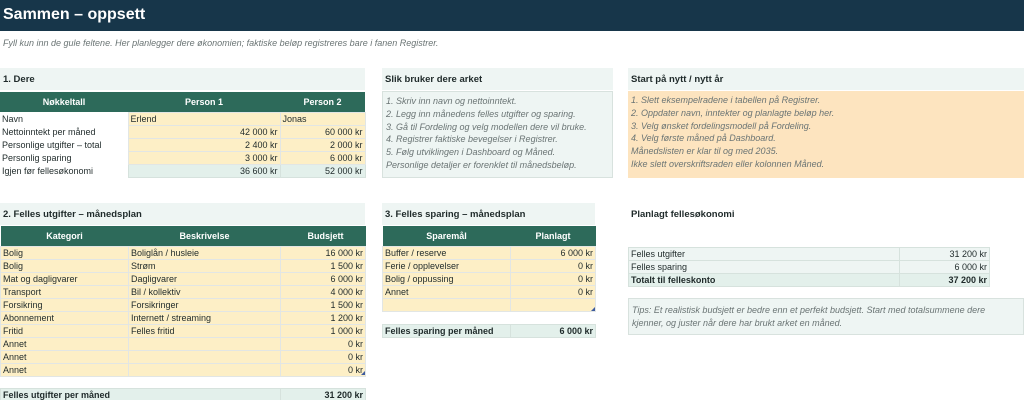  I want to click on table-row: Annet 0 kr, so click(183, 343).